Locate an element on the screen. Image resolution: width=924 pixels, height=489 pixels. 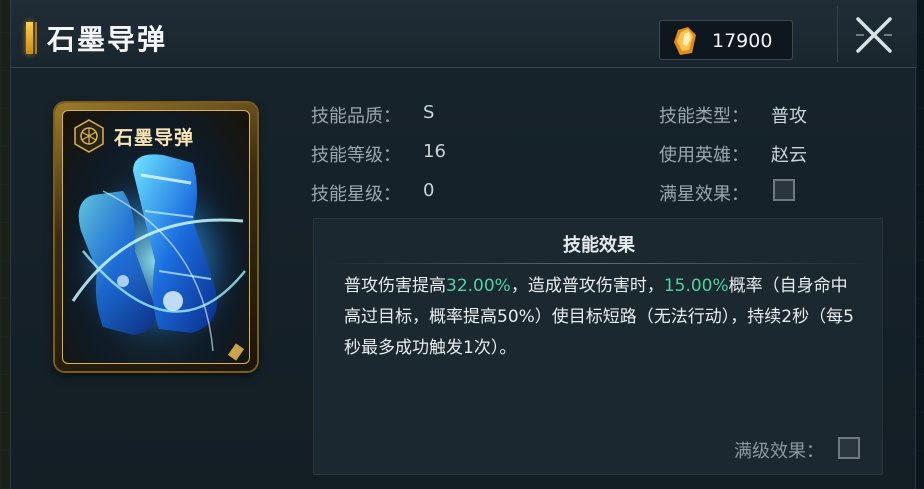
close-icon is located at coordinates (874, 35).